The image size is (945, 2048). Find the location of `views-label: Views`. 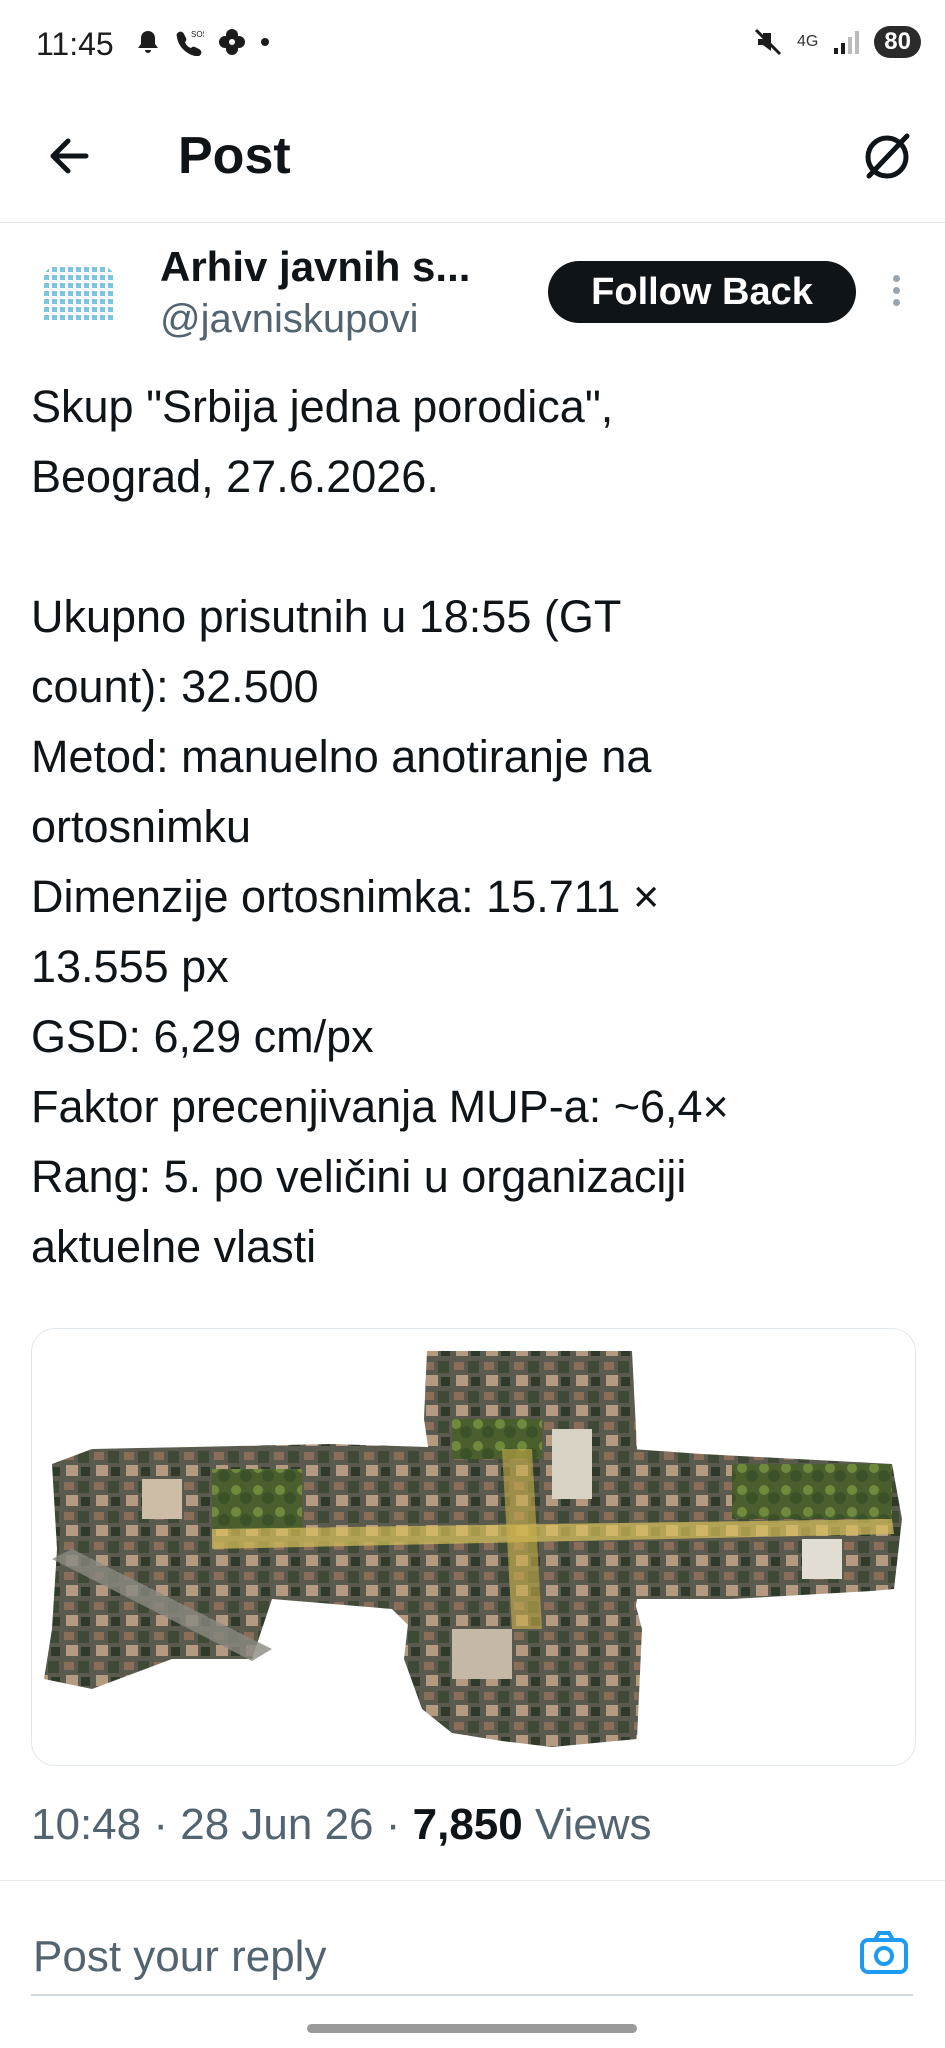

views-label: Views is located at coordinates (593, 1824).